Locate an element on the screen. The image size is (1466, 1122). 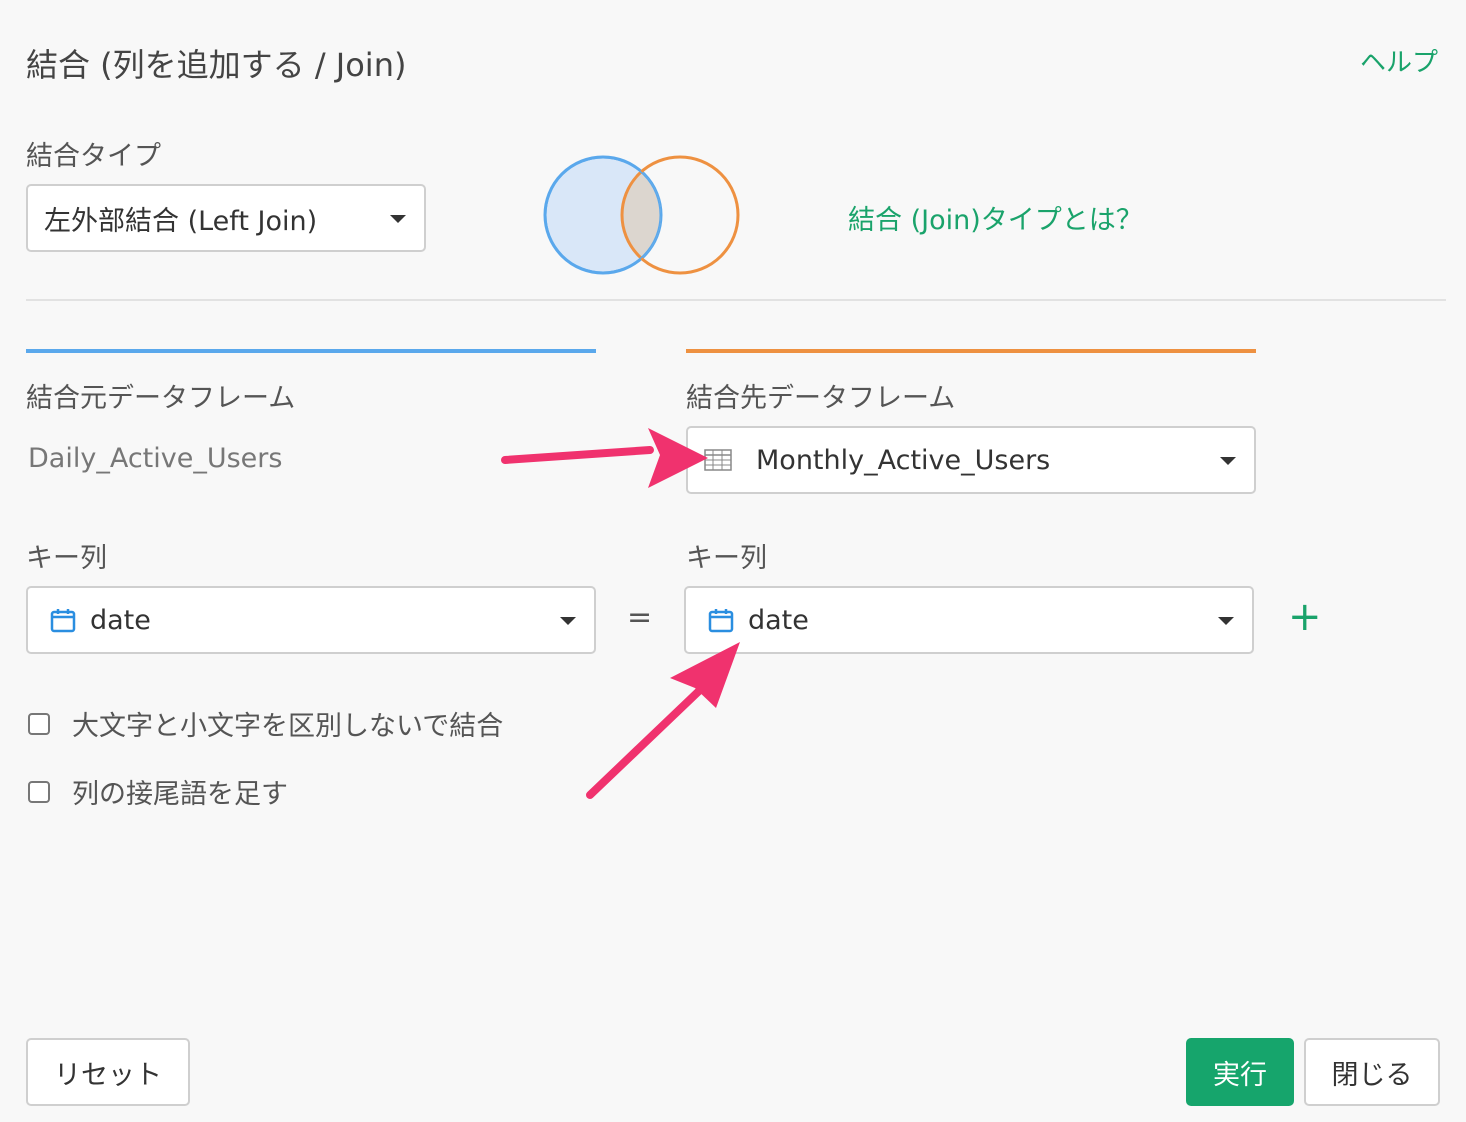
target-dataframe-label: 結合先データフレーム is located at coordinates (821, 398).